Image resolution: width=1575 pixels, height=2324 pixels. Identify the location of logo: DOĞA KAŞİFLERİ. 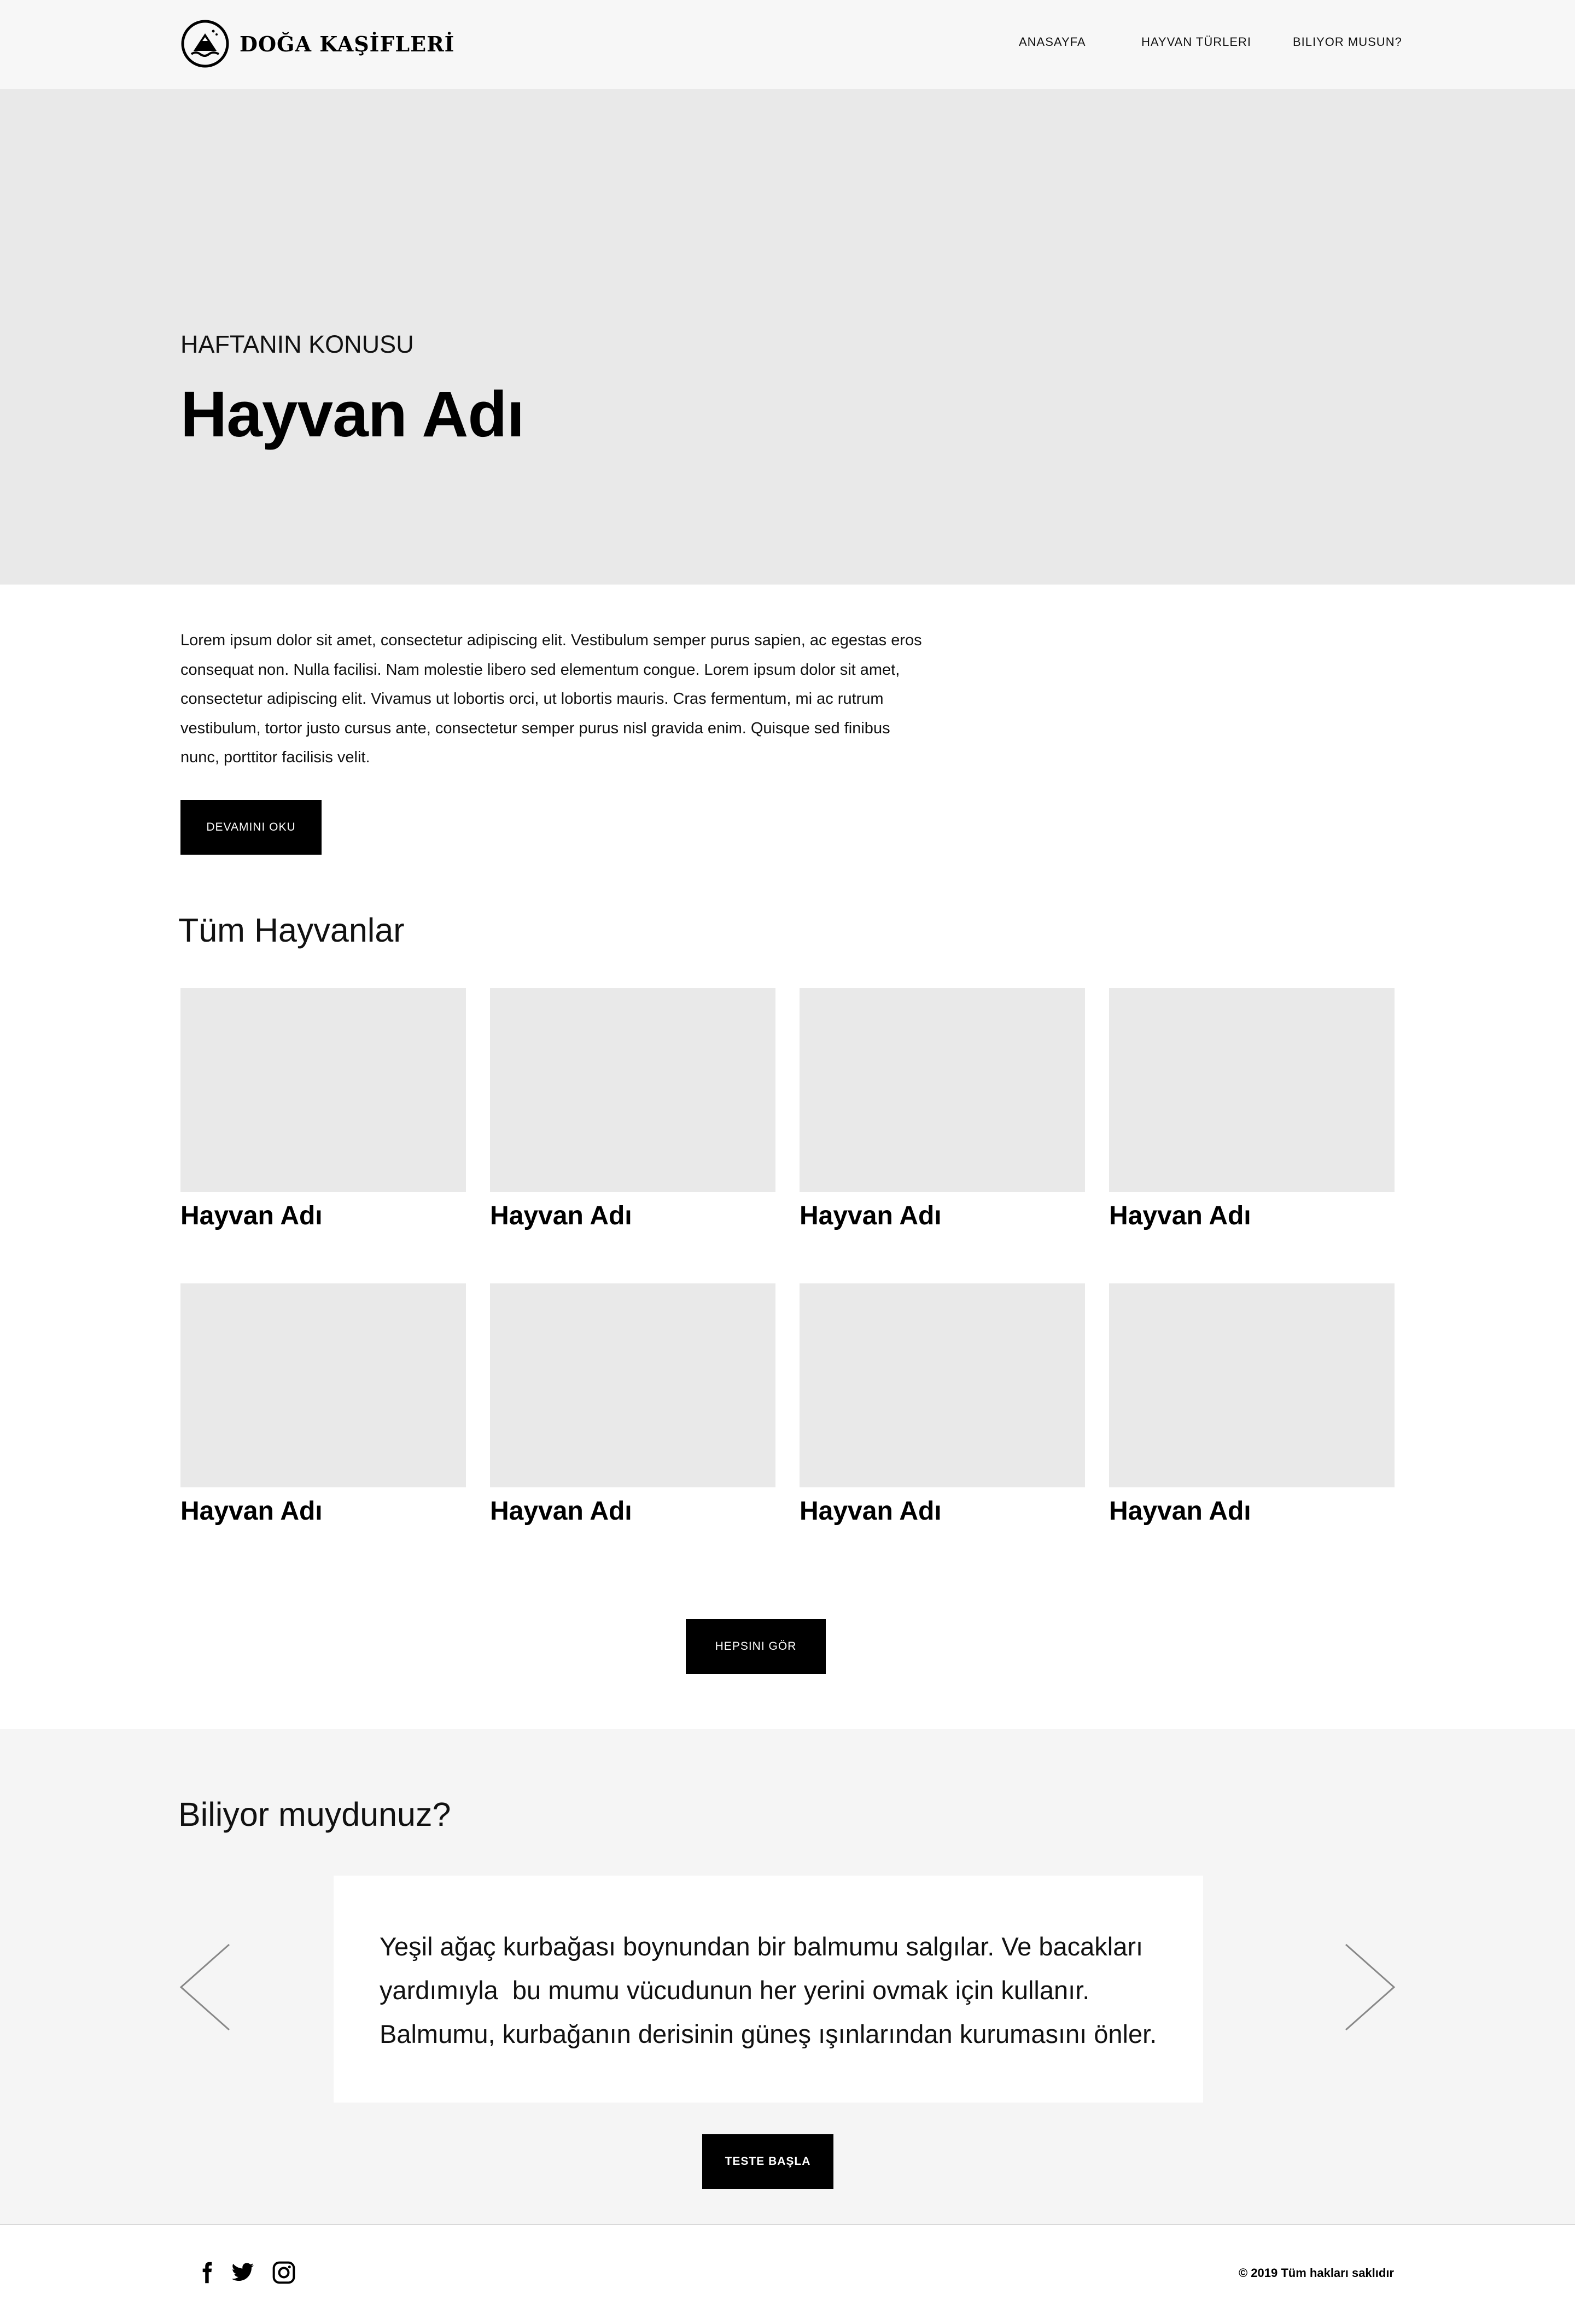
(317, 44).